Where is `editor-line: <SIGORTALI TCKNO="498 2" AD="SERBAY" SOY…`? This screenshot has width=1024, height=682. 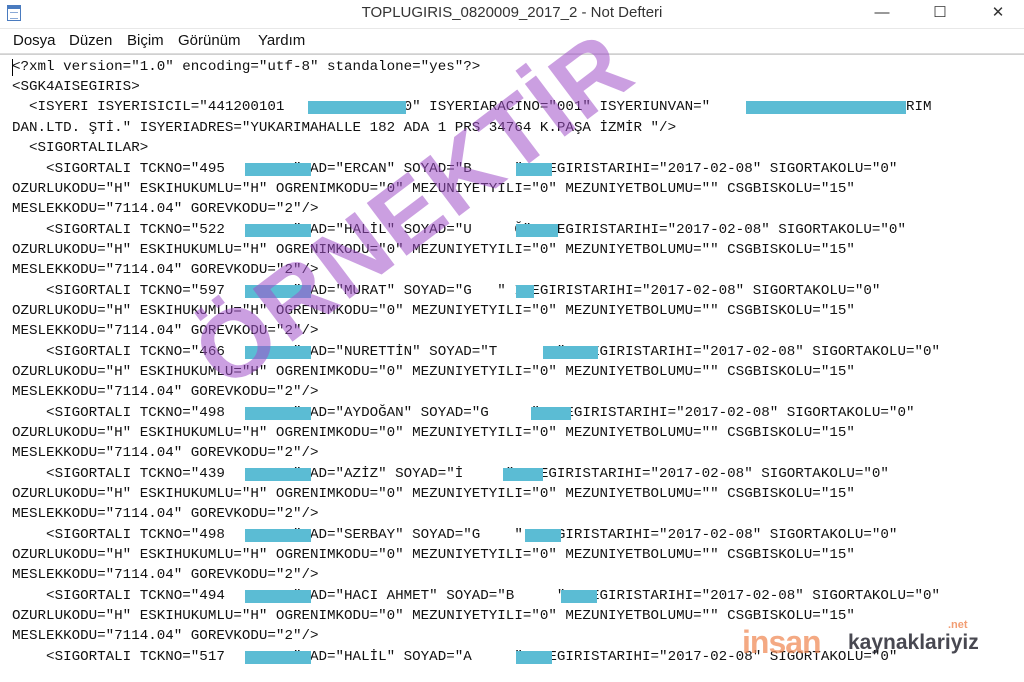 editor-line: <SIGORTALI TCKNO="498 2" AD="SERBAY" SOY… is located at coordinates (455, 535).